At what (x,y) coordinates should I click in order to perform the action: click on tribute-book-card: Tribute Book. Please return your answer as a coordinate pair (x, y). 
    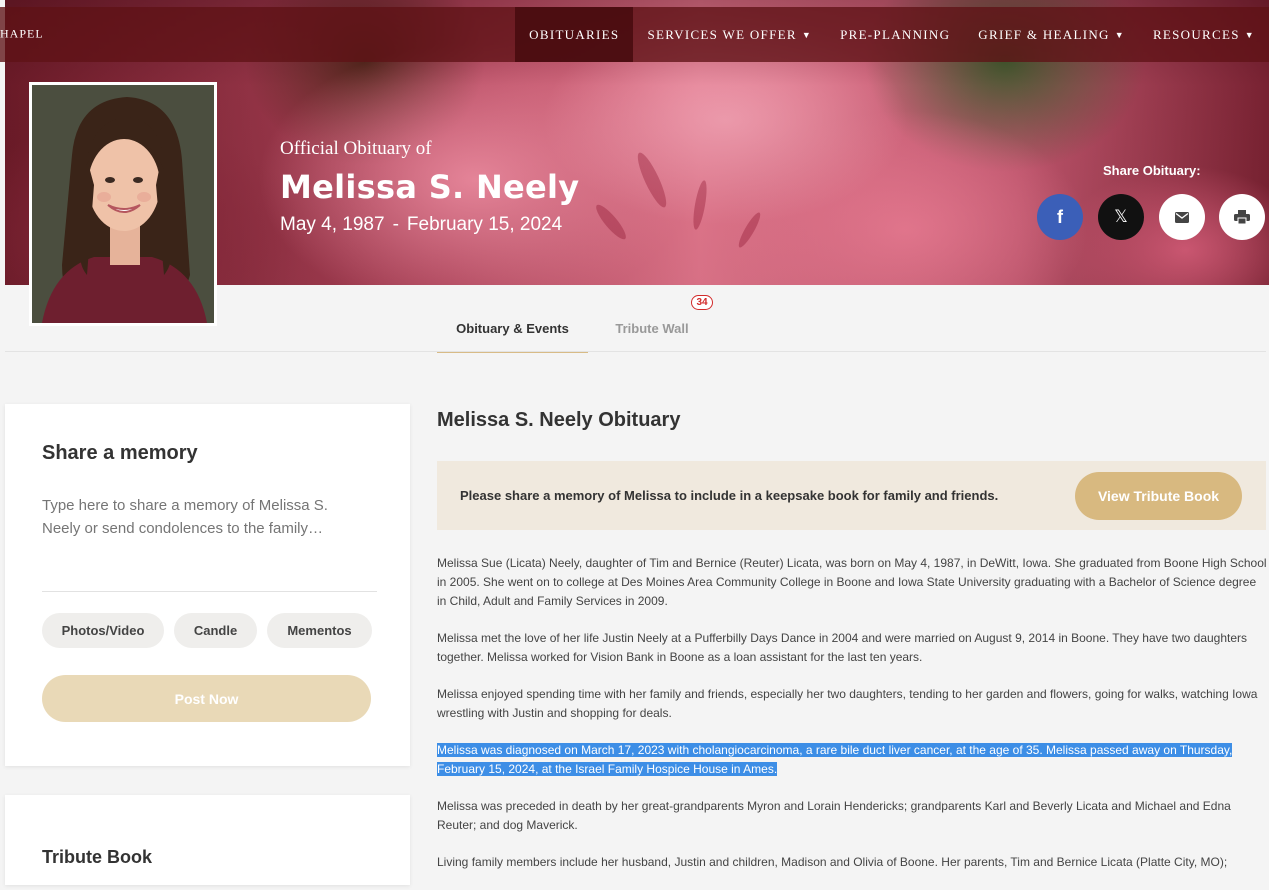
    Looking at the image, I should click on (207, 840).